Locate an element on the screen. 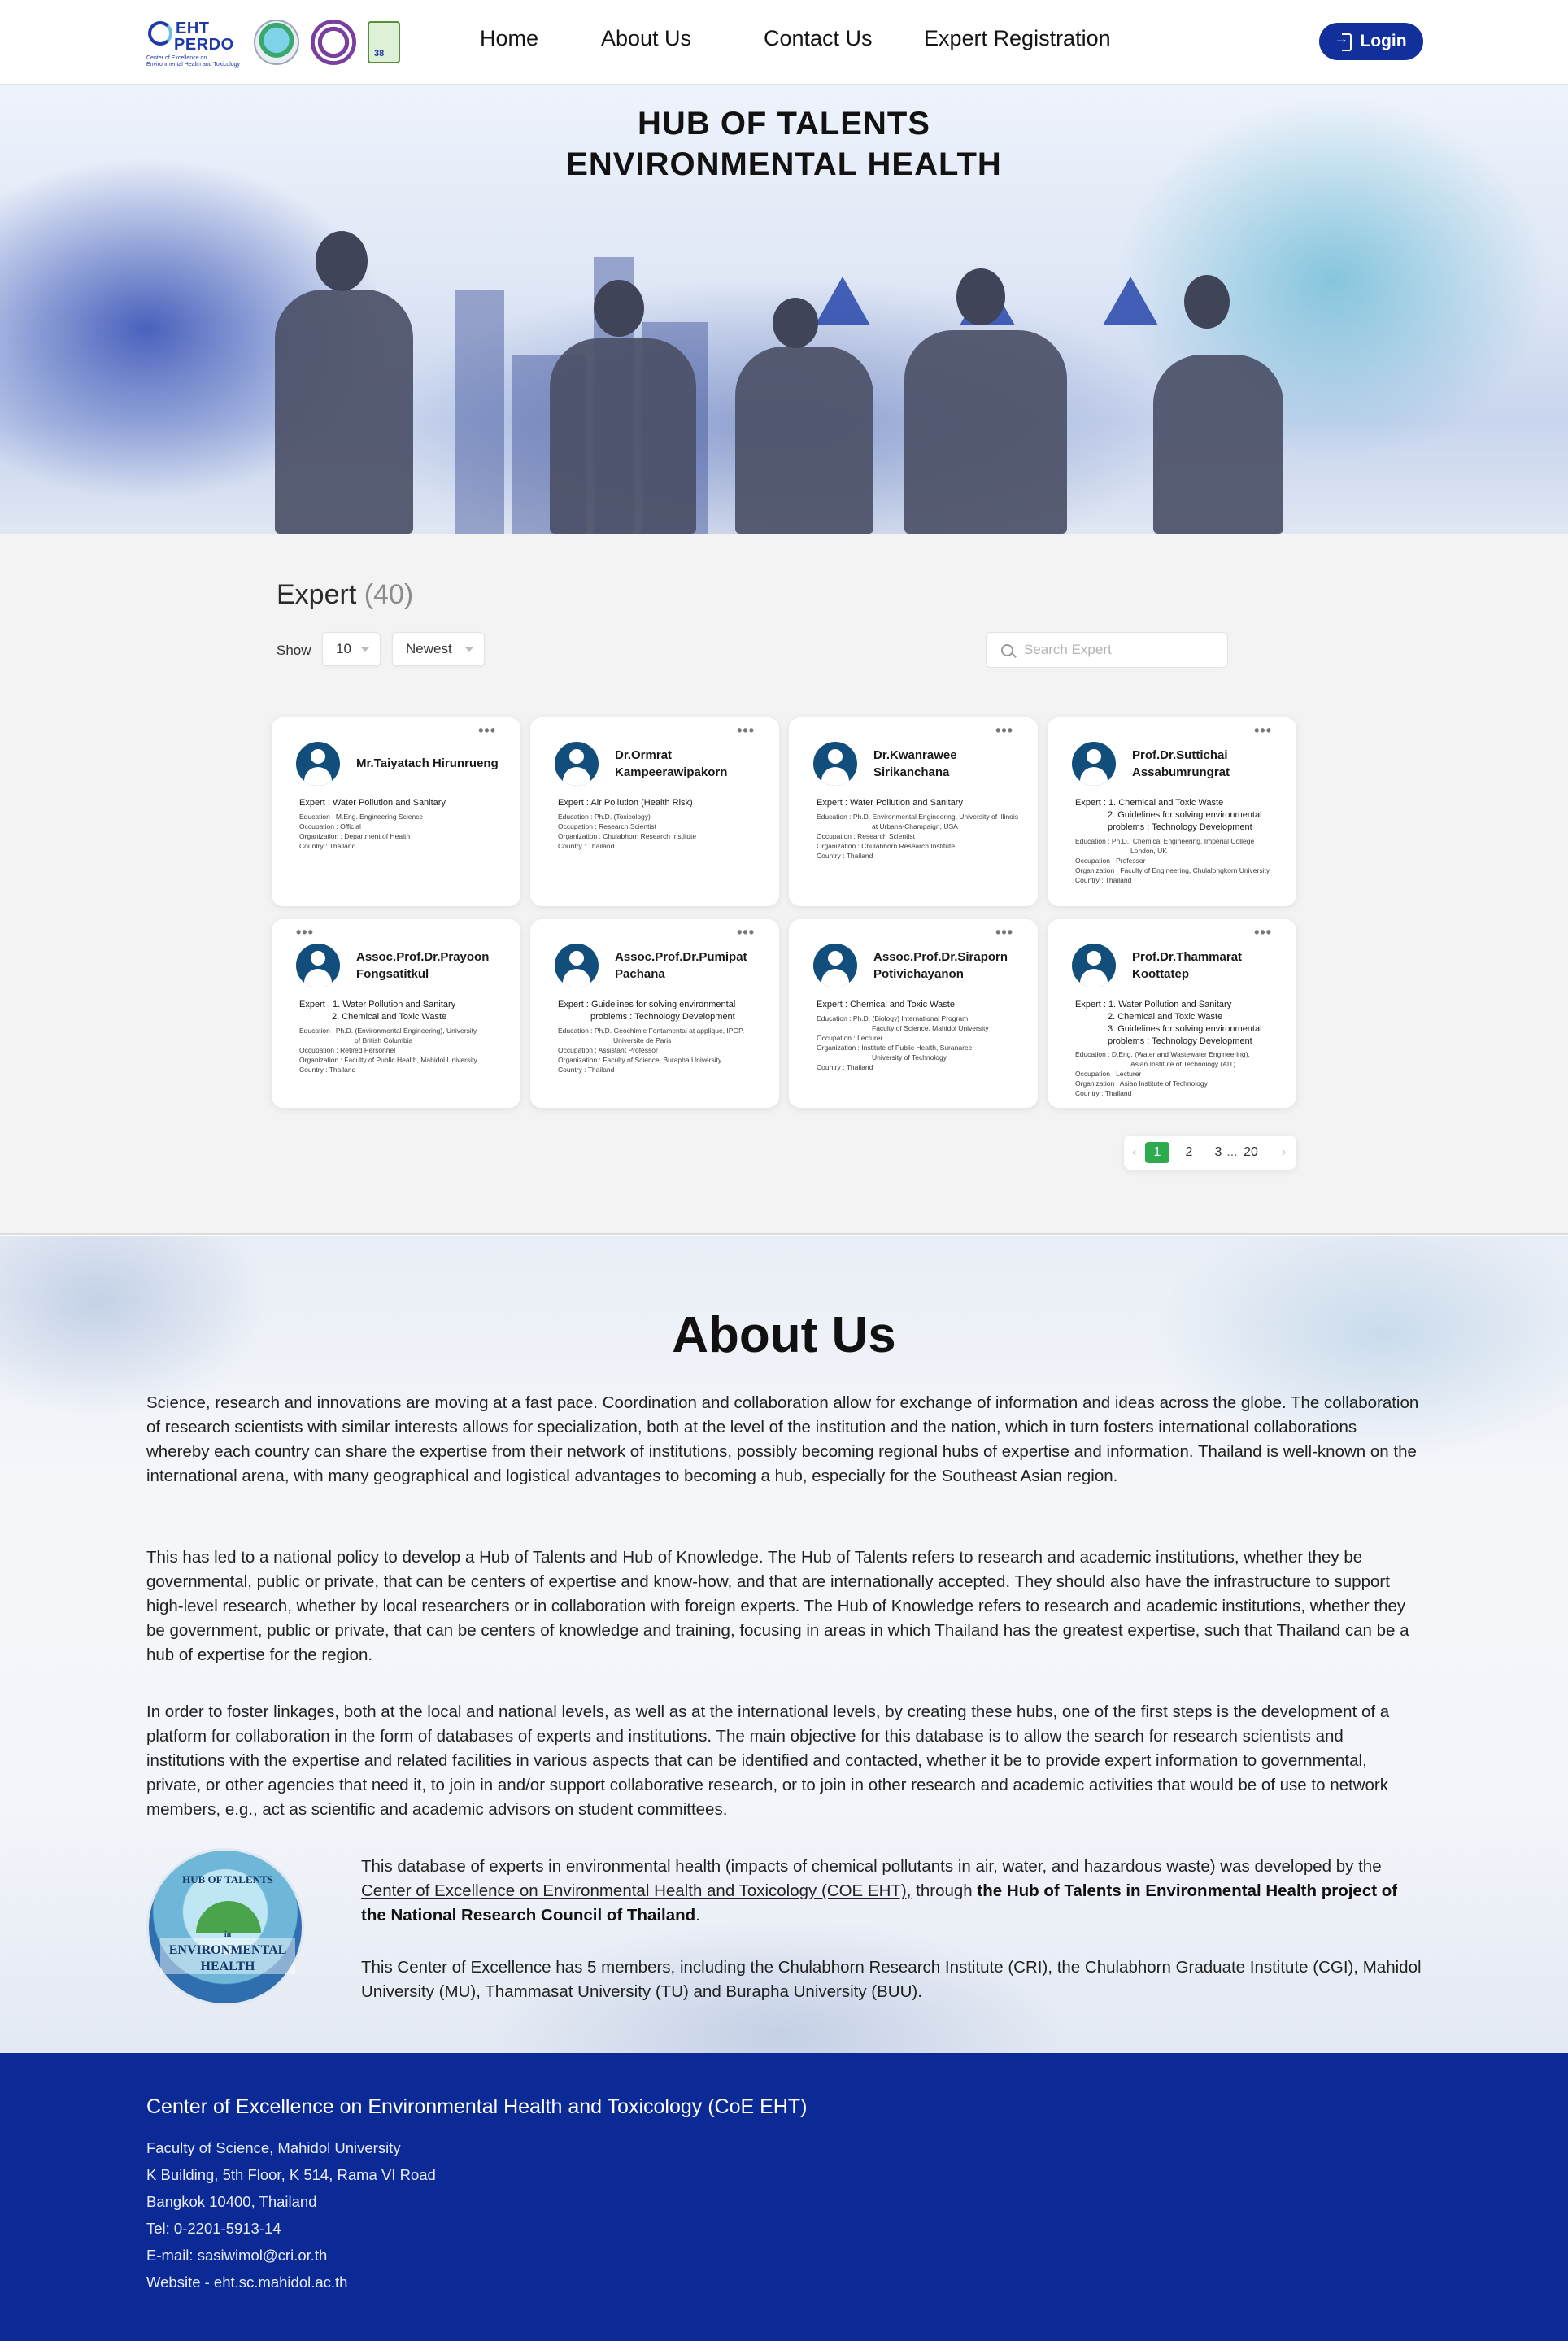  meta-occupation: Occupation : Research Scientist is located at coordinates (607, 826).